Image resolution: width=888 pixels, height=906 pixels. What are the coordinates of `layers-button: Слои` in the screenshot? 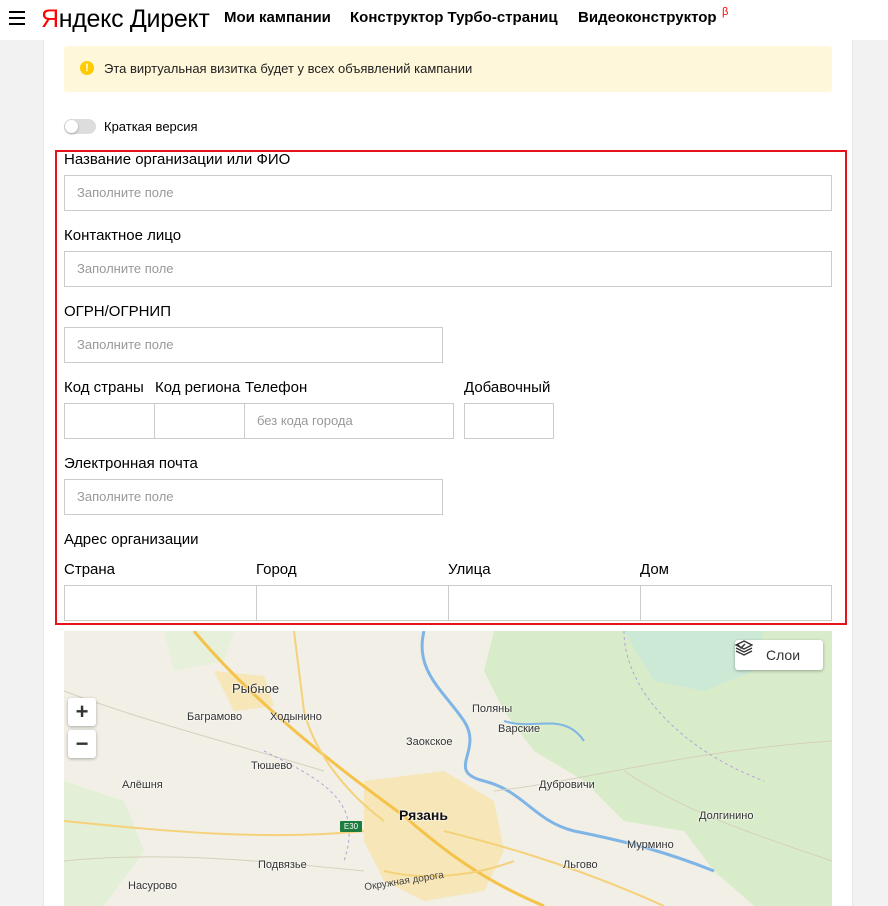 It's located at (779, 655).